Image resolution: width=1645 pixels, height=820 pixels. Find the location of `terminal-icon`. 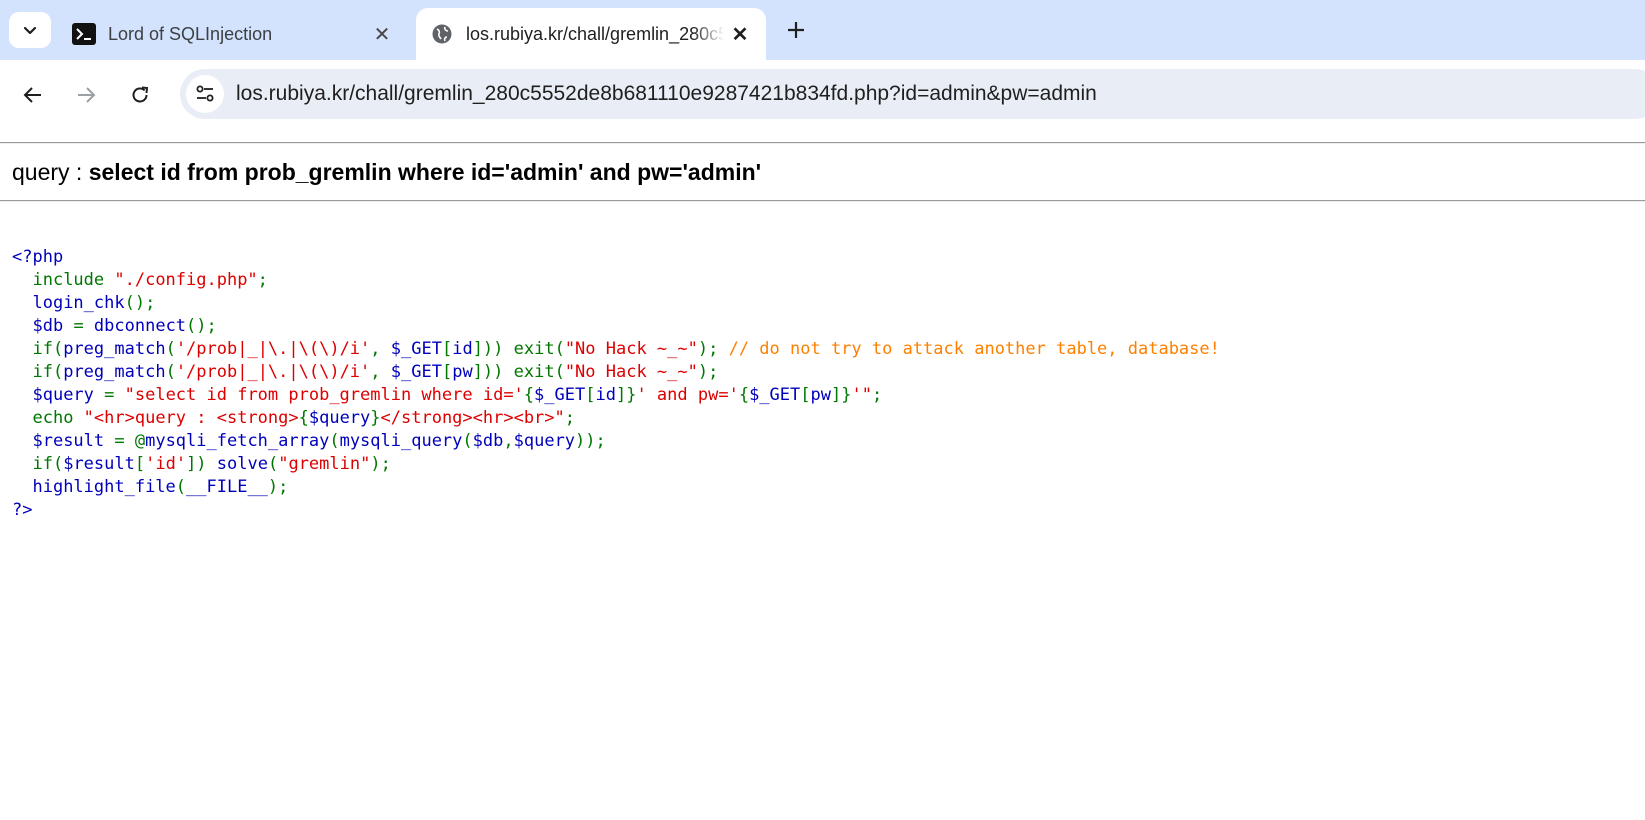

terminal-icon is located at coordinates (84, 34).